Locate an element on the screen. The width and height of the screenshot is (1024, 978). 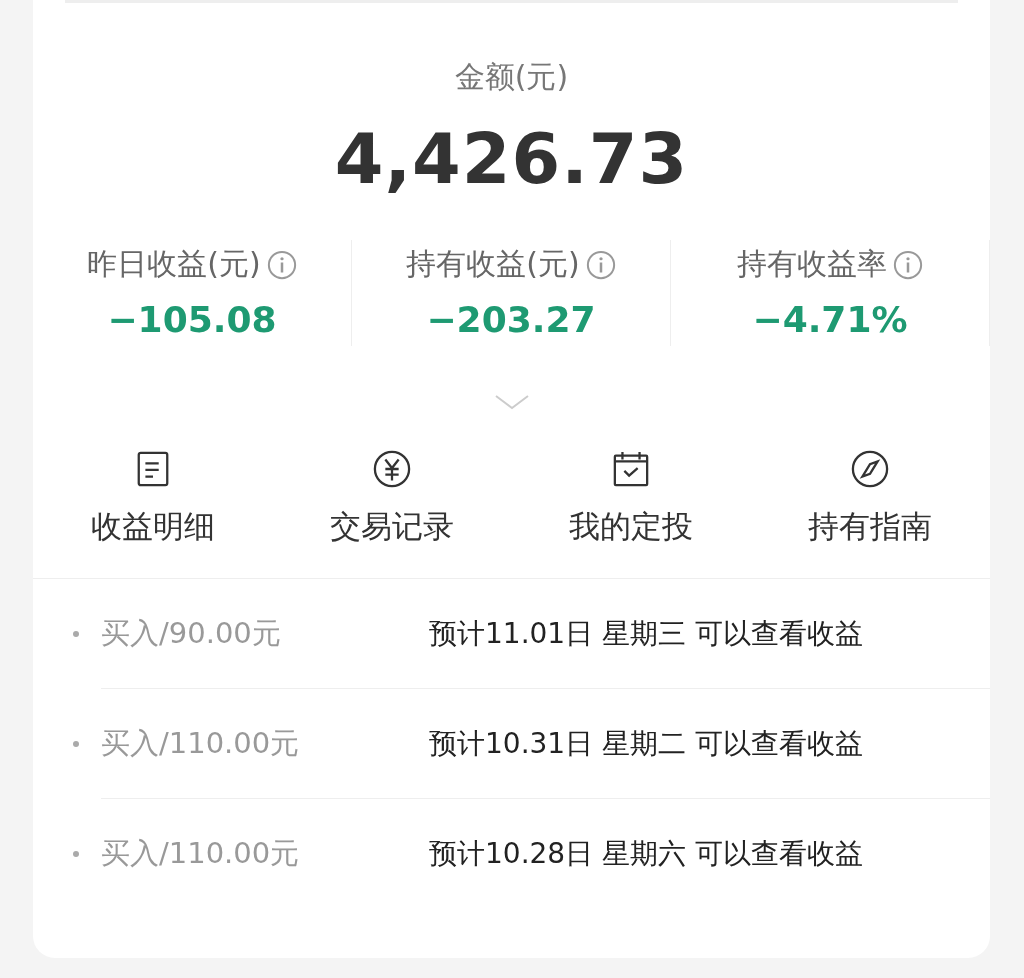
stat-label: 昨日收益(元) is located at coordinates (174, 264).